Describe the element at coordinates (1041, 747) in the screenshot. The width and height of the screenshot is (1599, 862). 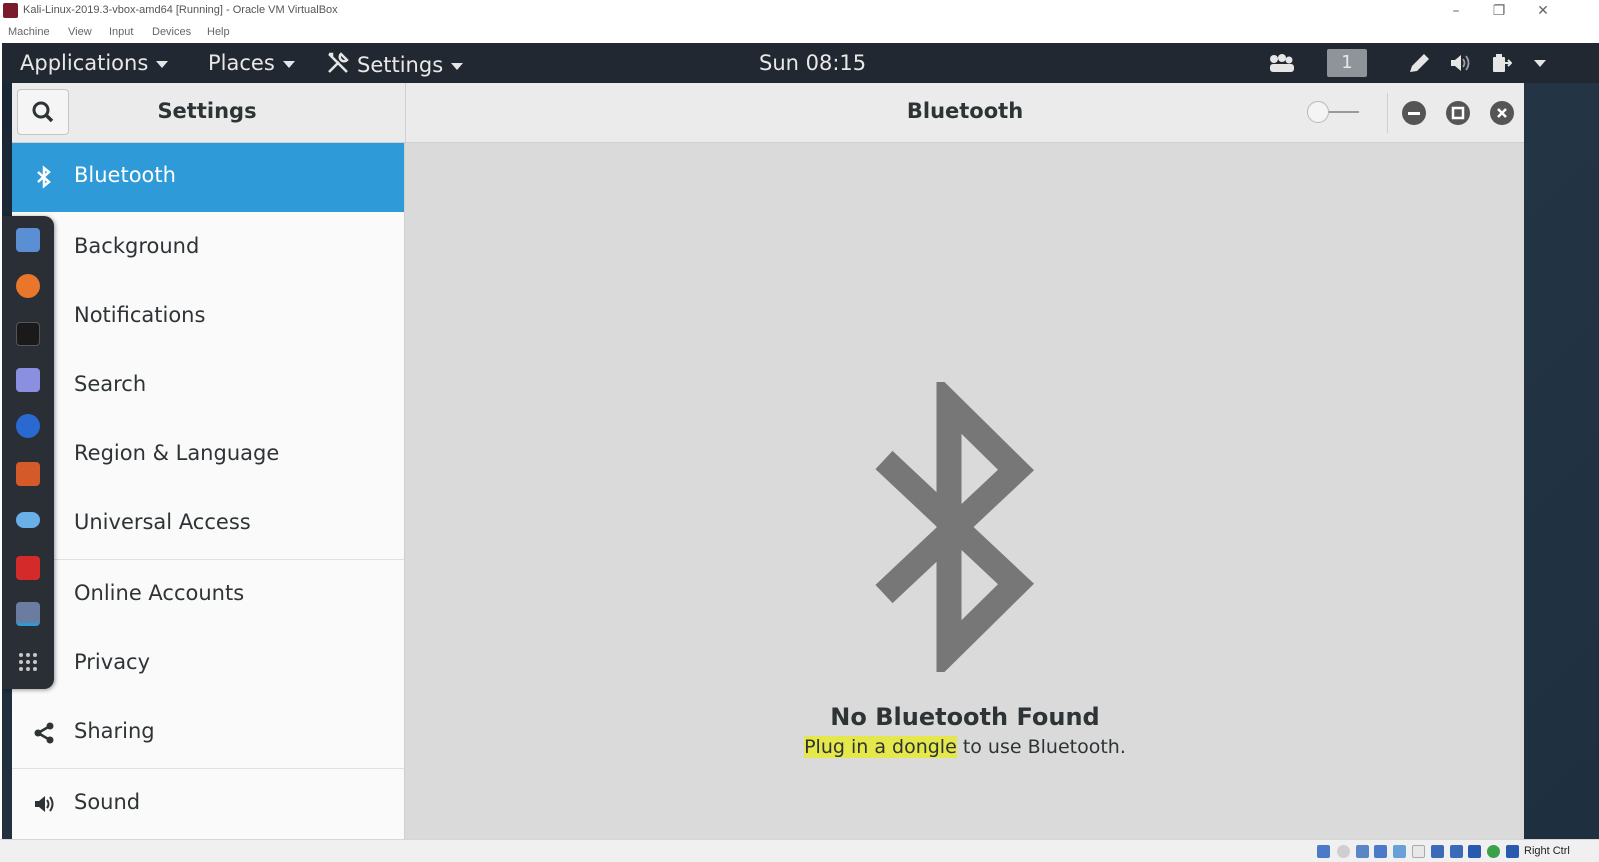
I see `hint-rest-text: to use Bluetooth.` at that location.